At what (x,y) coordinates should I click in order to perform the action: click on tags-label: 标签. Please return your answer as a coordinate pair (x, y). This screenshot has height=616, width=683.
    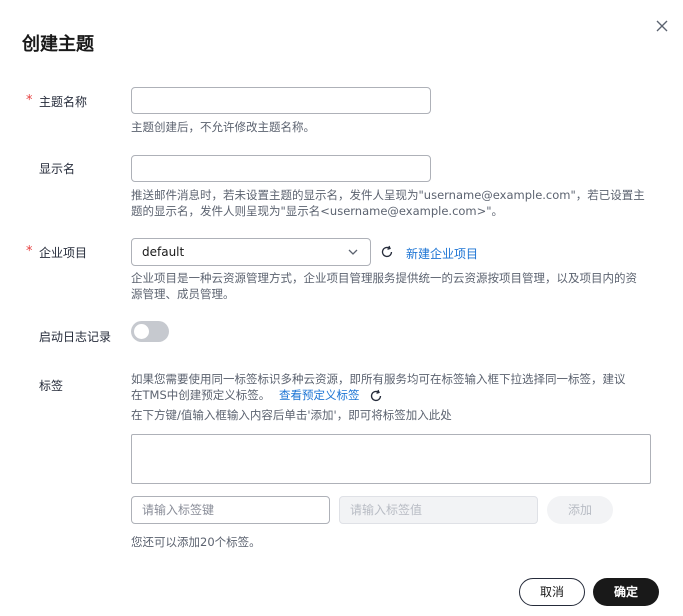
    Looking at the image, I should click on (51, 386).